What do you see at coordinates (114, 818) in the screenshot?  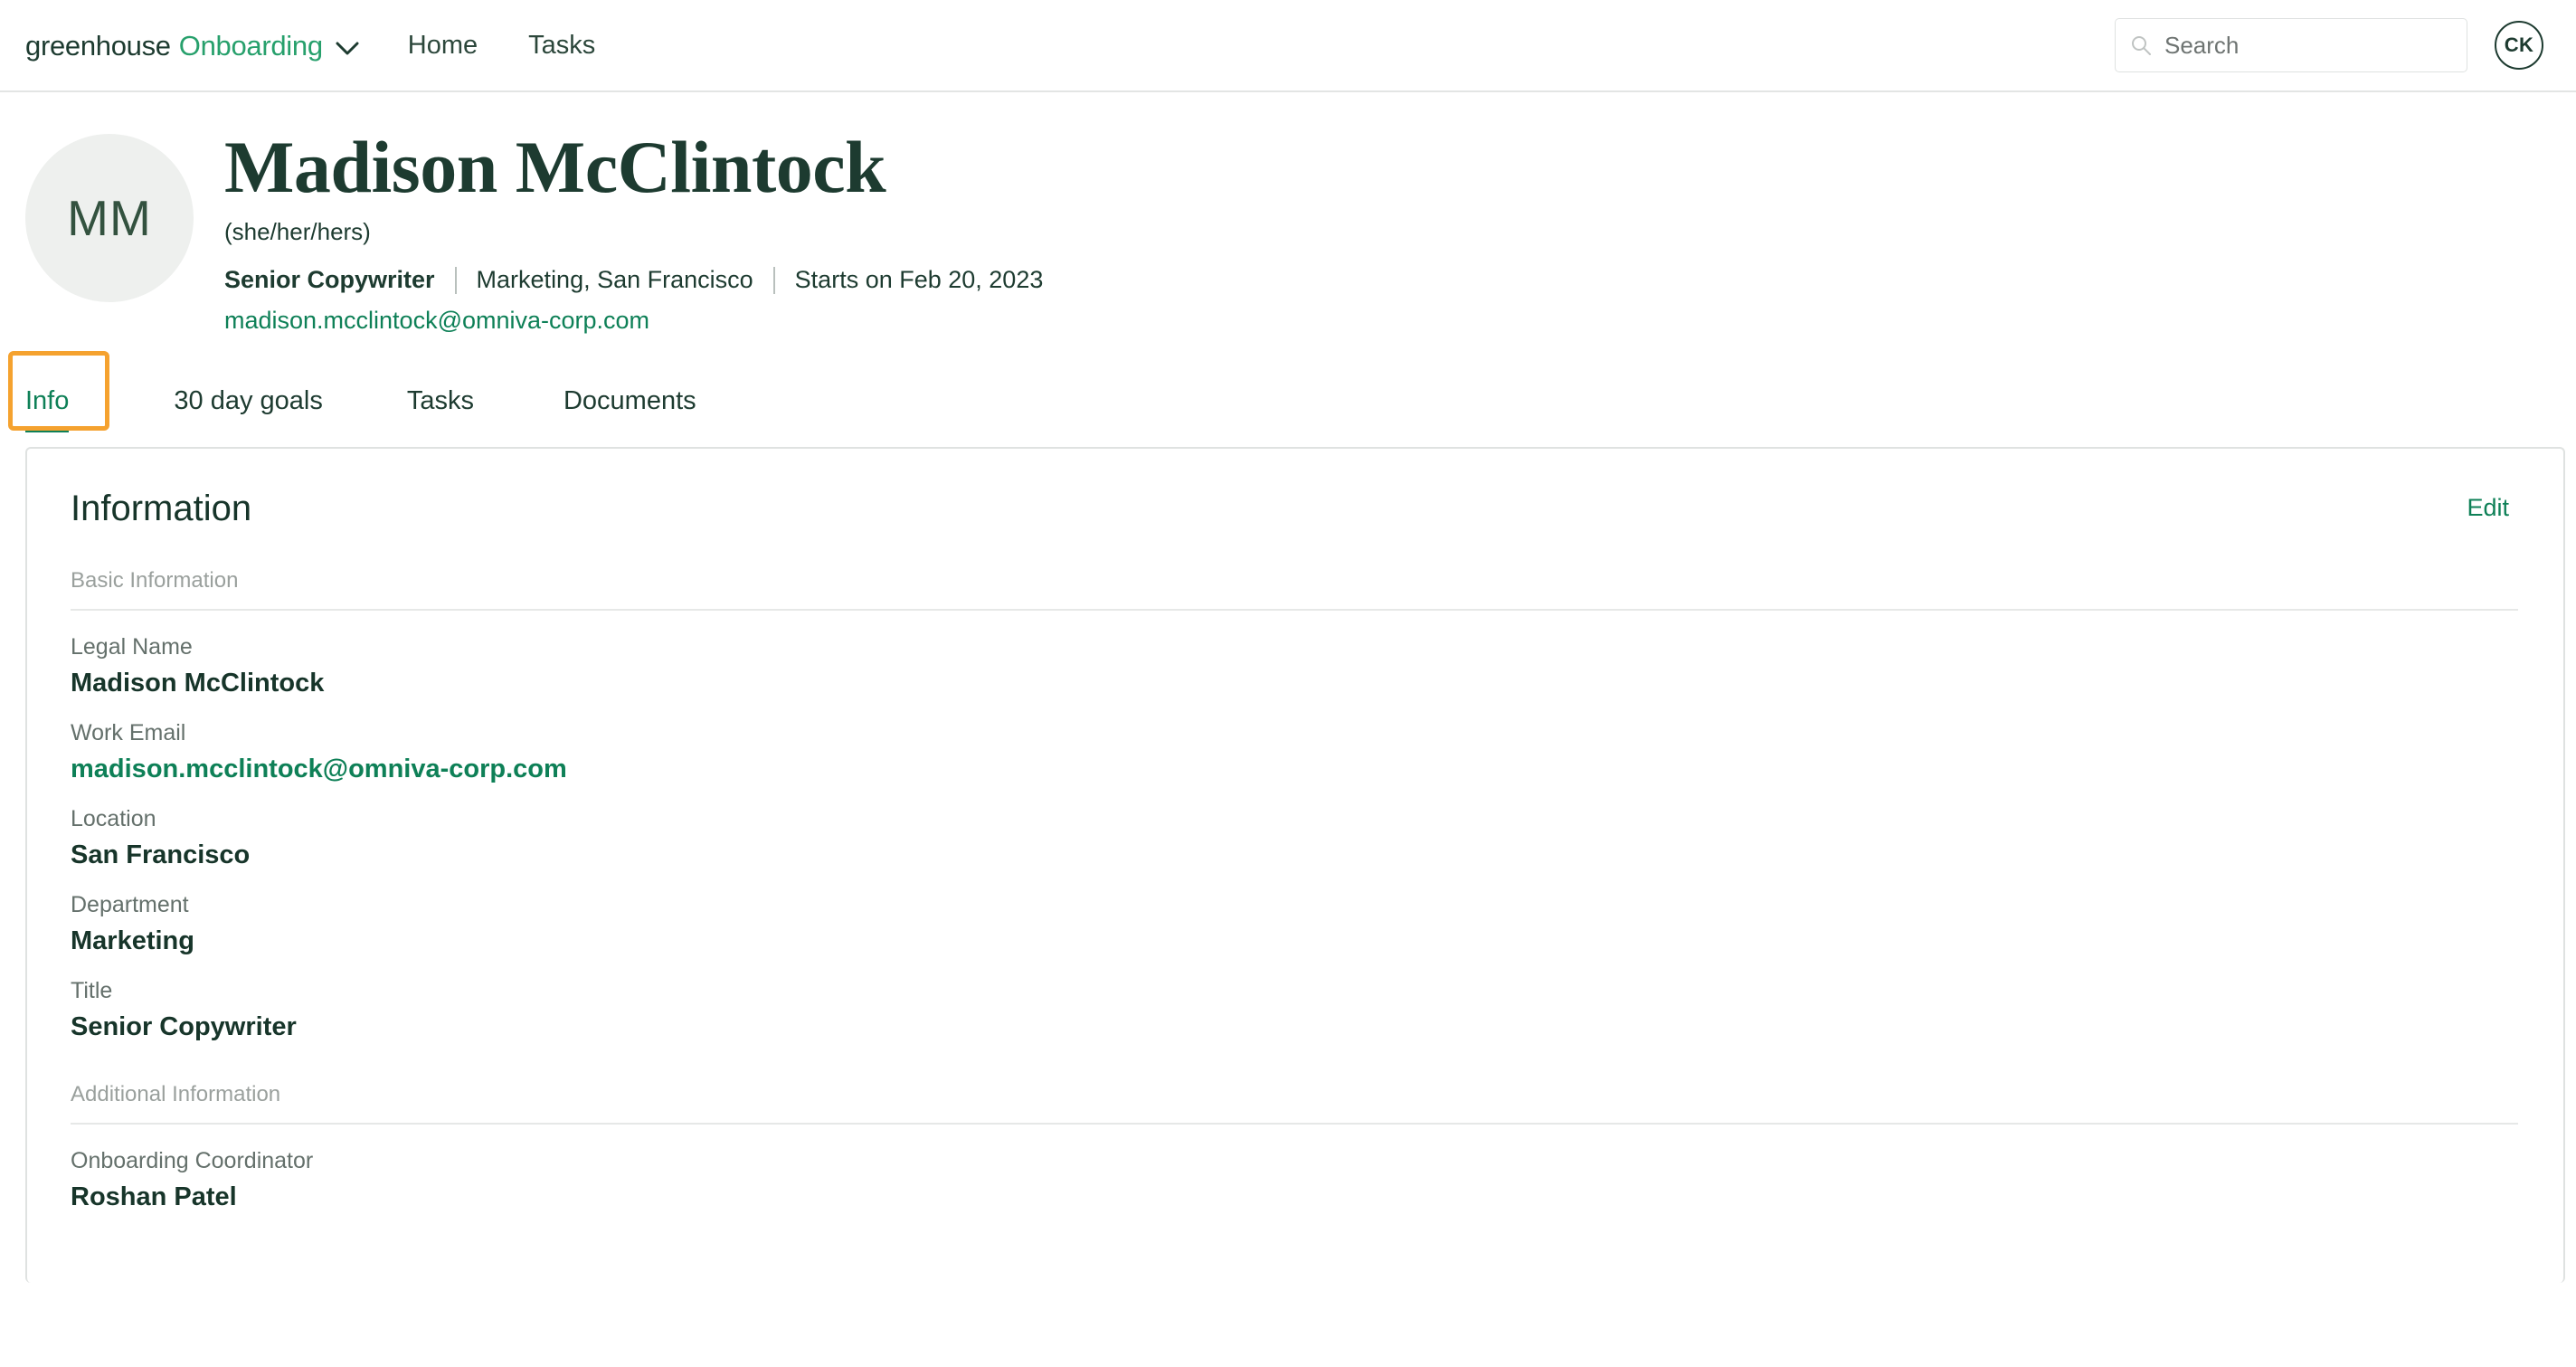 I see `field-label: Location` at bounding box center [114, 818].